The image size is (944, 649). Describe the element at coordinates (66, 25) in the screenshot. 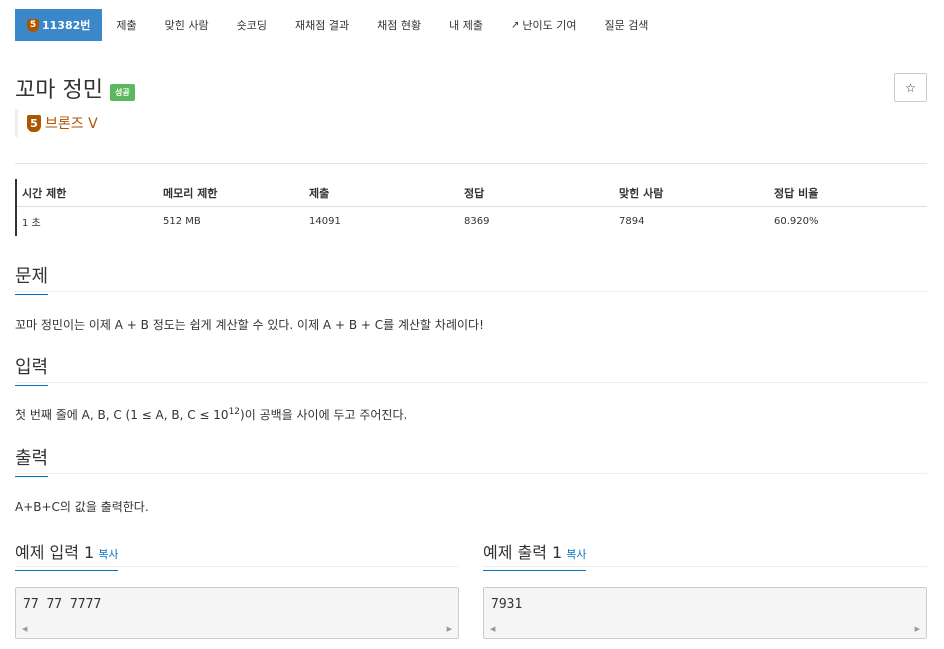

I see `tab-problem-label: 11382번` at that location.